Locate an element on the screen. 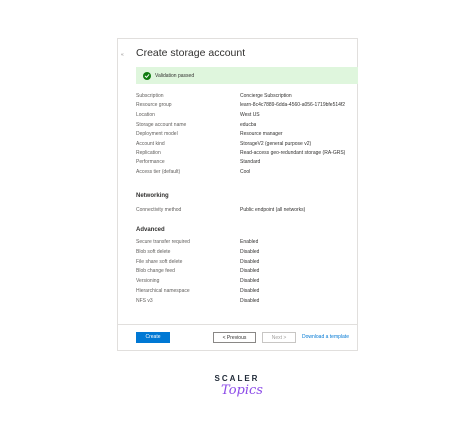  section-title-networking: Networking is located at coordinates (152, 196).